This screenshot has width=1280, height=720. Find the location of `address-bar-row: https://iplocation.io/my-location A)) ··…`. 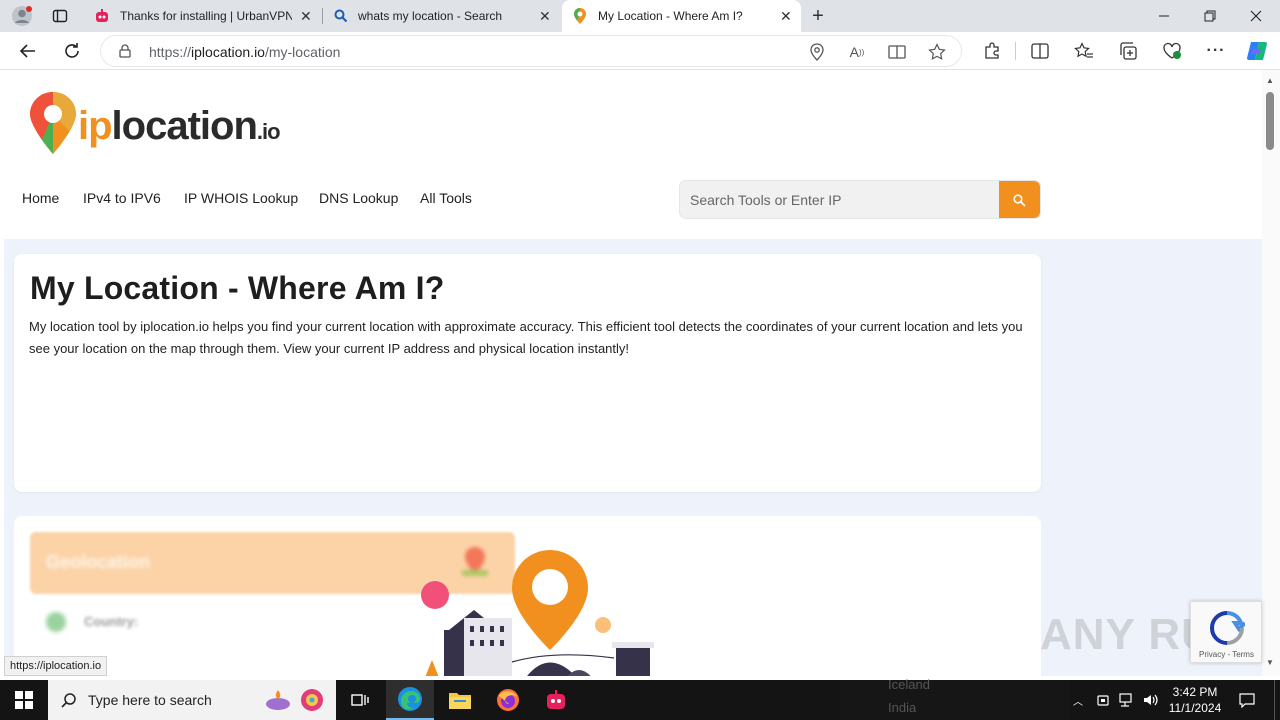

address-bar-row: https://iplocation.io/my-location A)) ··… is located at coordinates (640, 51).